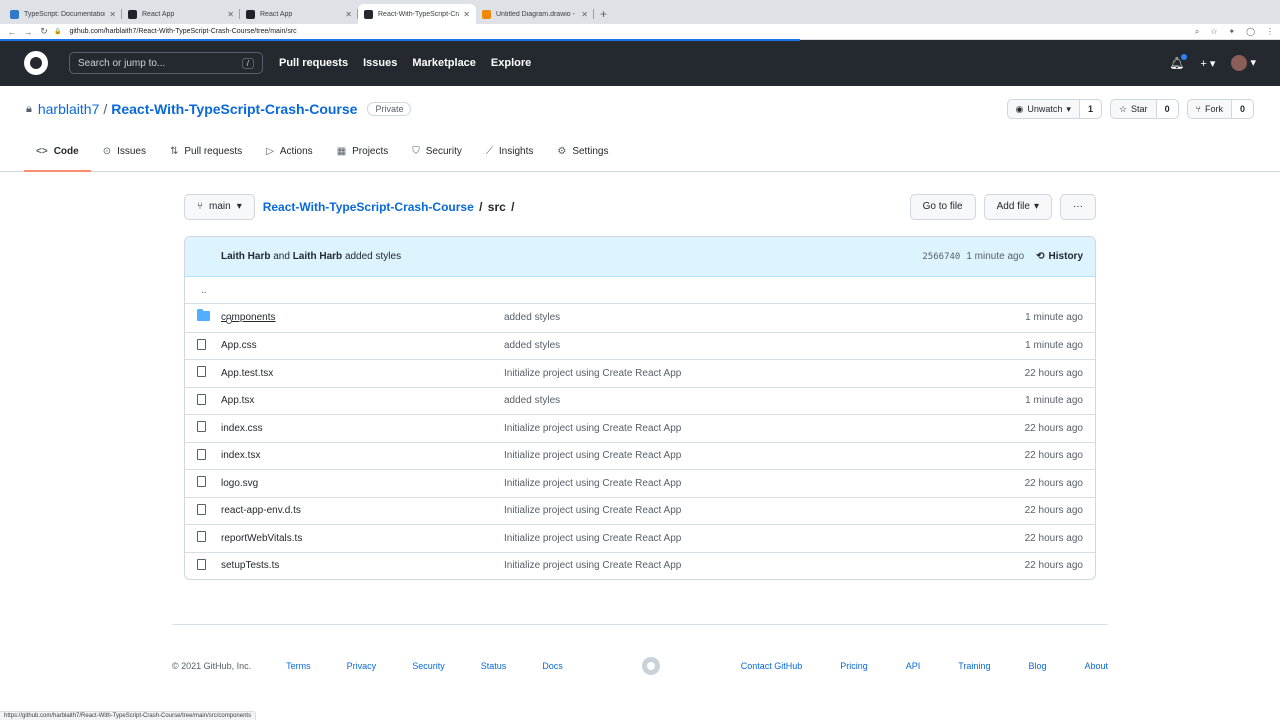 The image size is (1280, 720). Describe the element at coordinates (1270, 31) in the screenshot. I see `menu-icon: ⋮` at that location.